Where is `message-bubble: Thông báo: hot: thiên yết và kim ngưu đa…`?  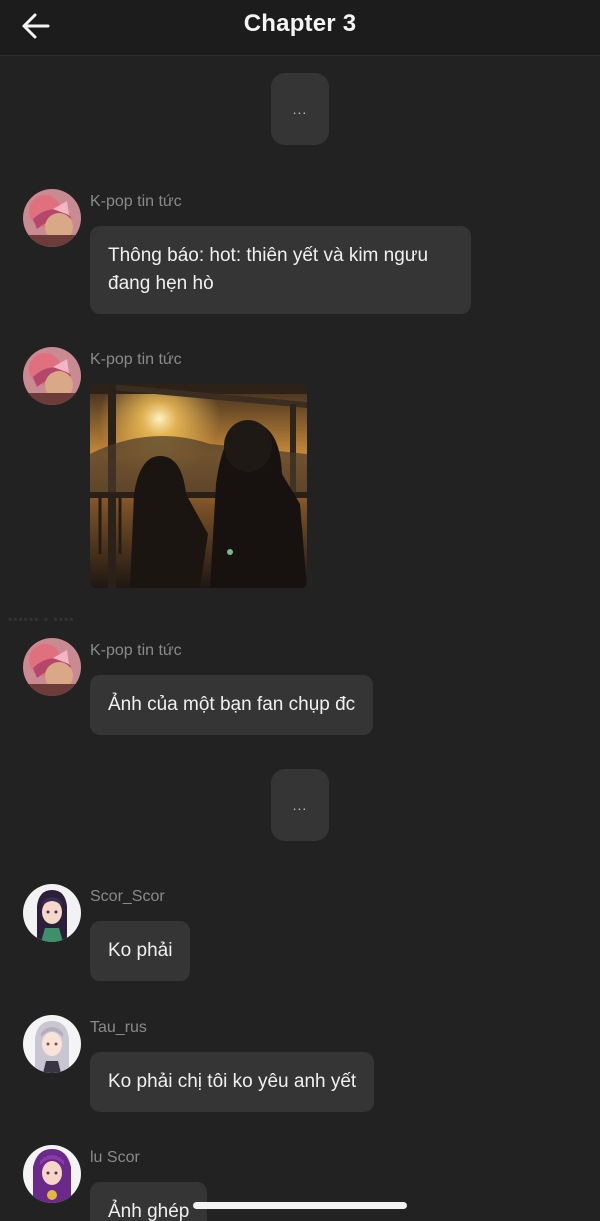
message-bubble: Thông báo: hot: thiên yết và kim ngưu đa… is located at coordinates (280, 270).